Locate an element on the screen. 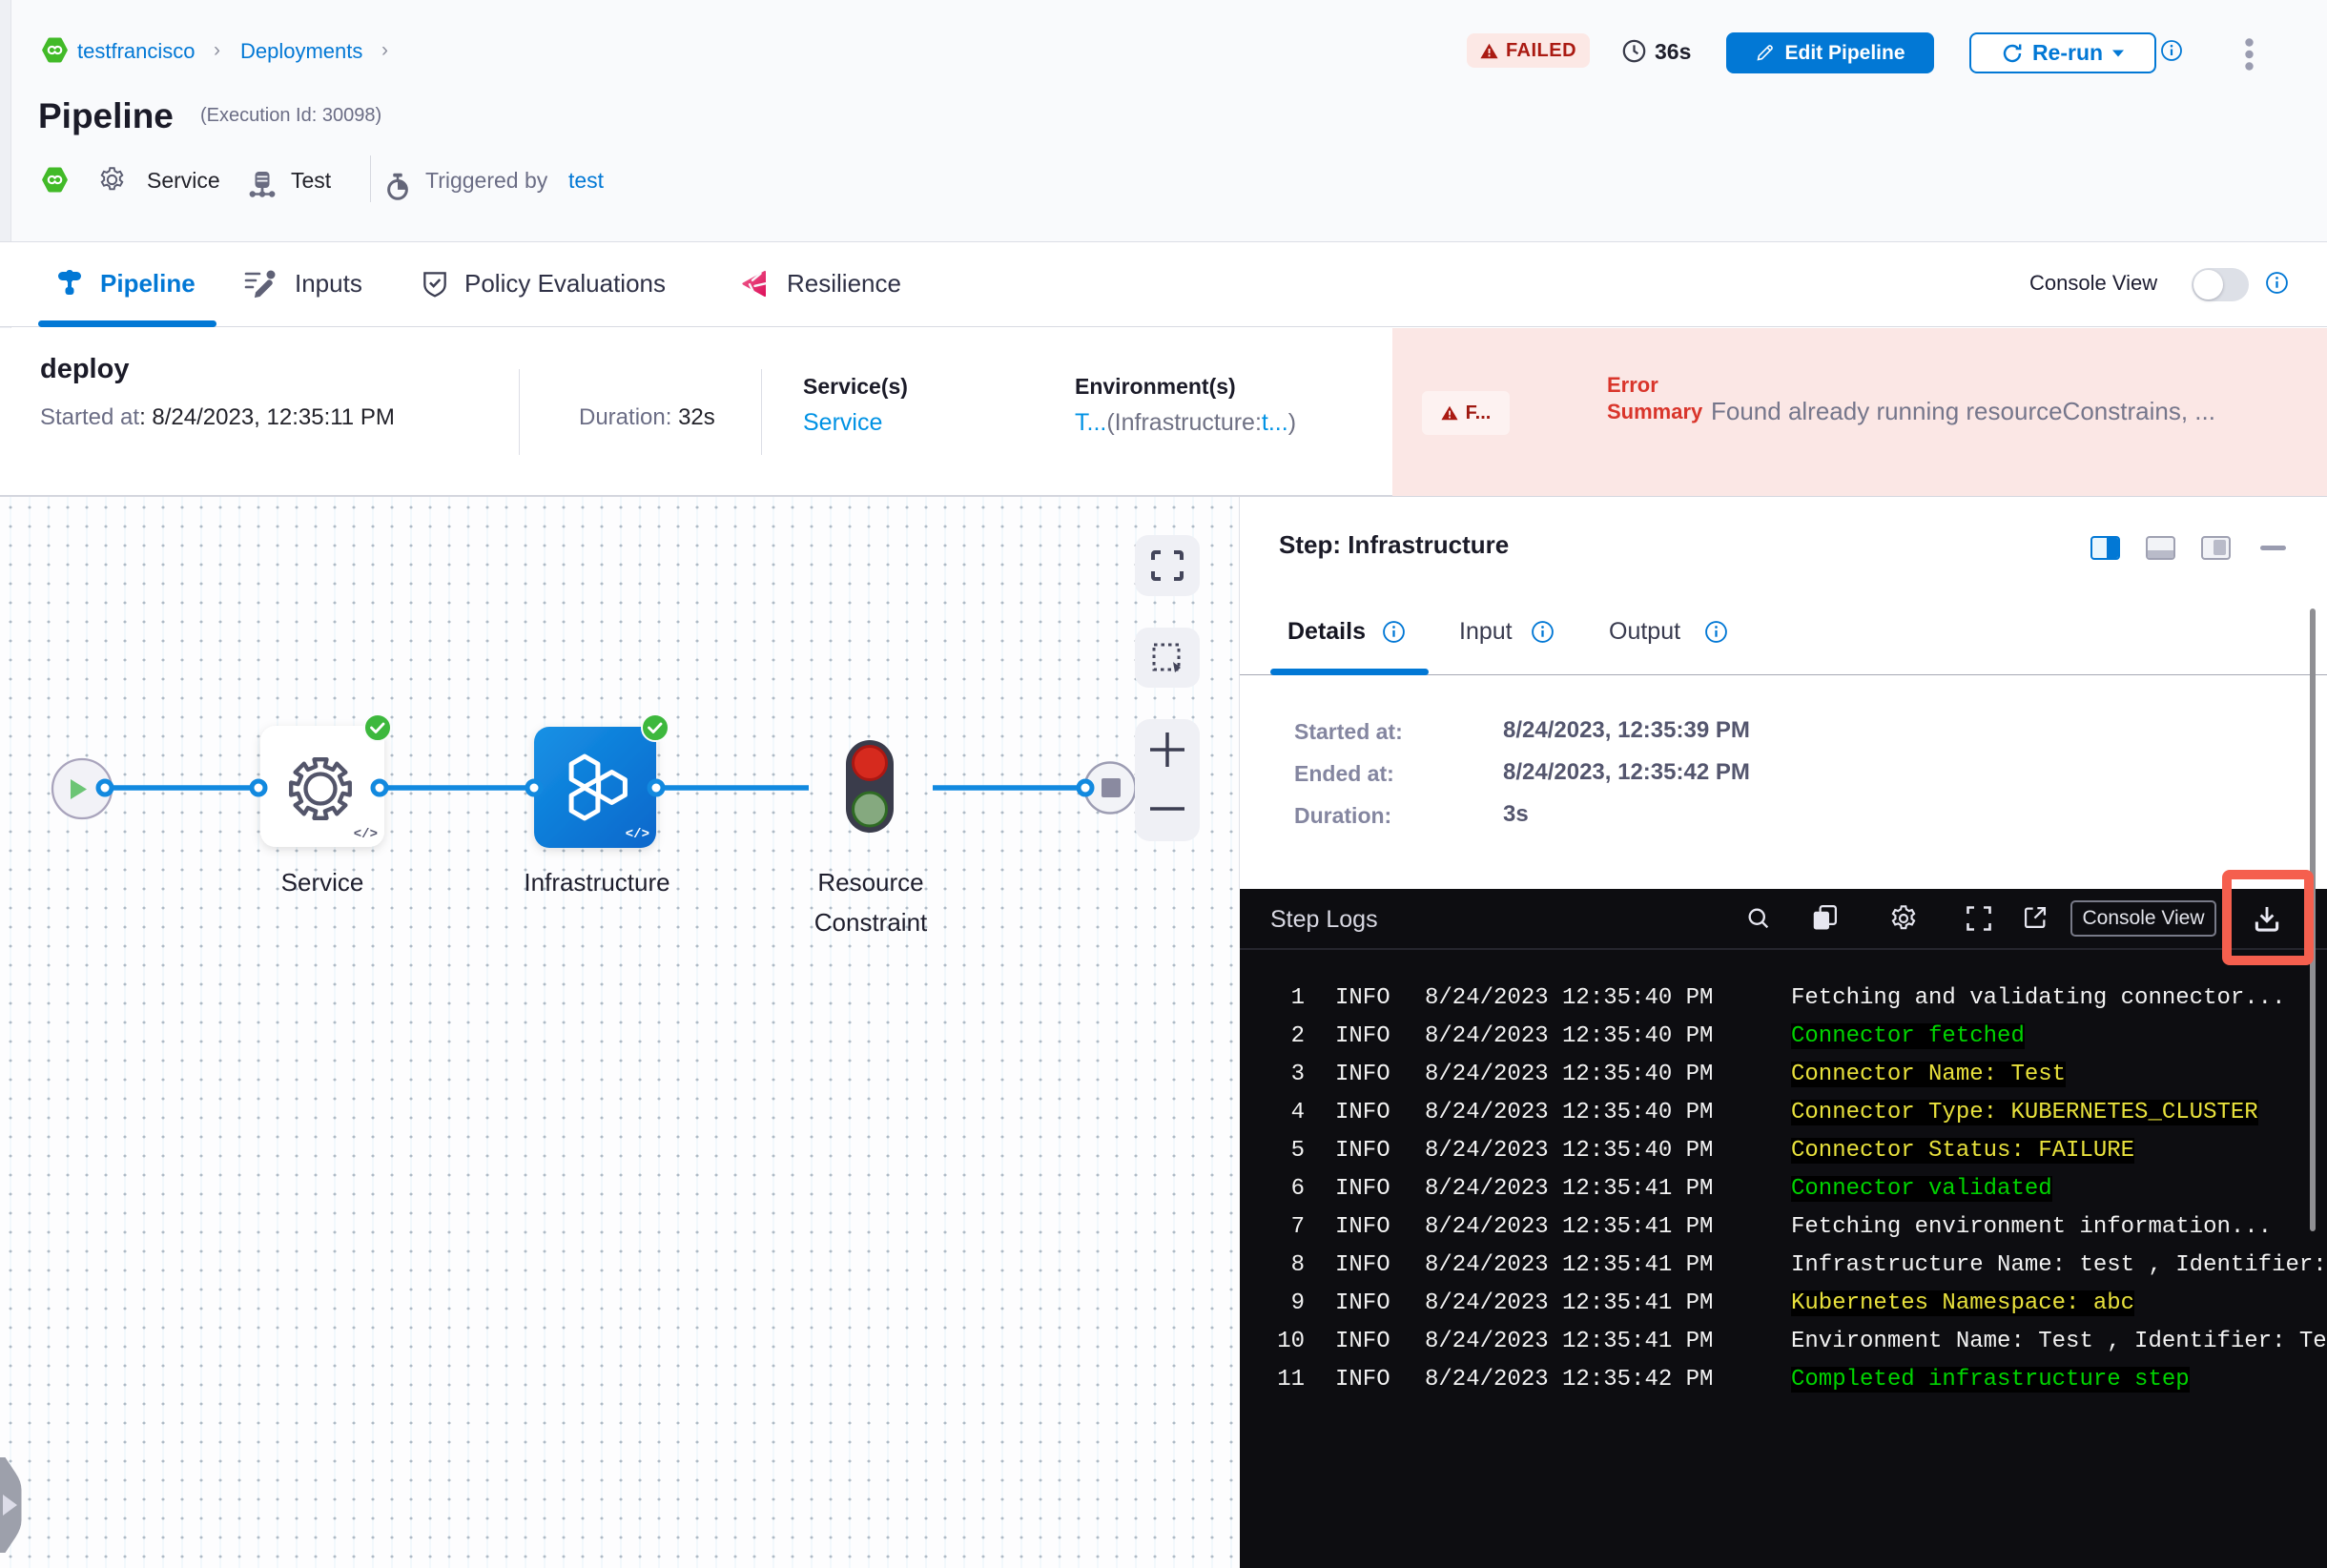  svg-text: Resource is located at coordinates (870, 882).